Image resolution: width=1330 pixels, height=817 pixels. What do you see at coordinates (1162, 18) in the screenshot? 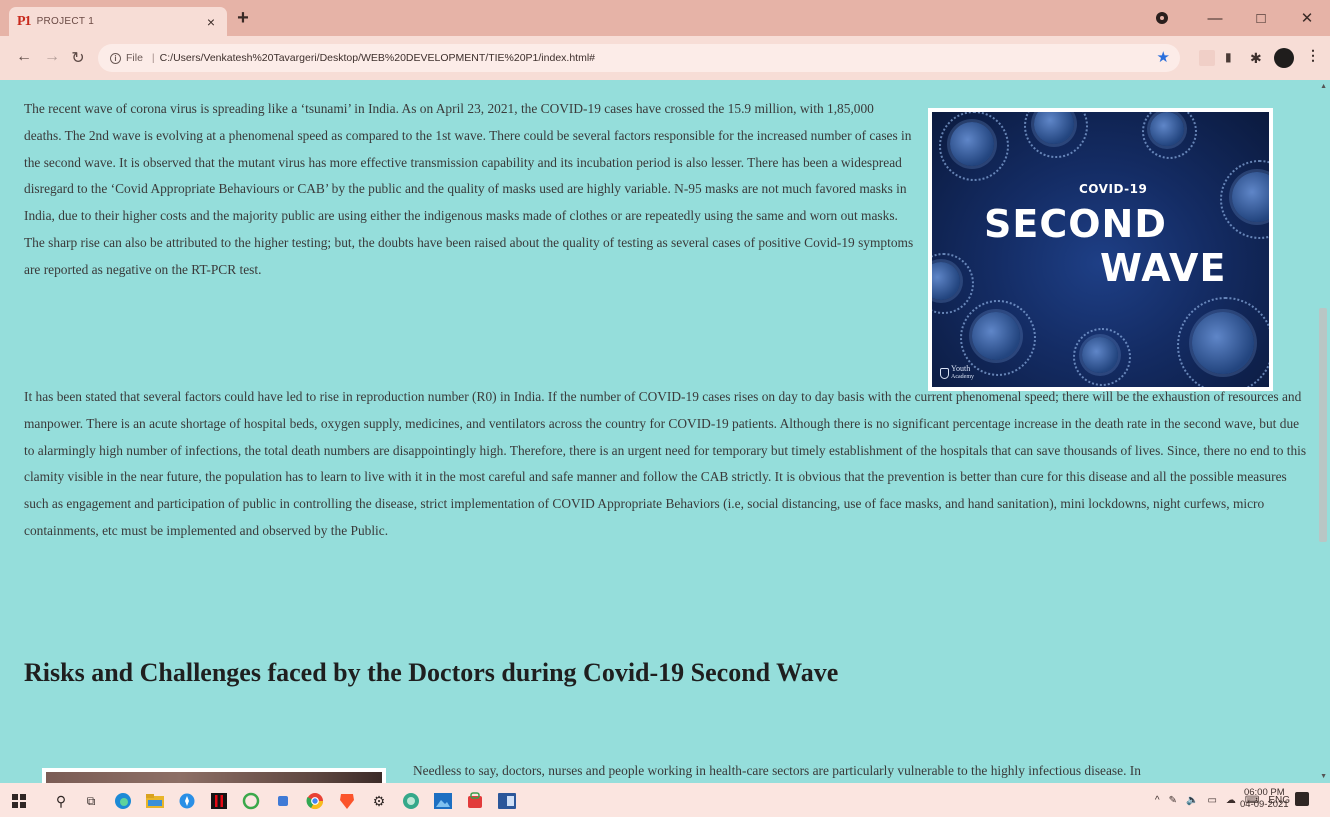
I see `record-indicator-icon` at bounding box center [1162, 18].